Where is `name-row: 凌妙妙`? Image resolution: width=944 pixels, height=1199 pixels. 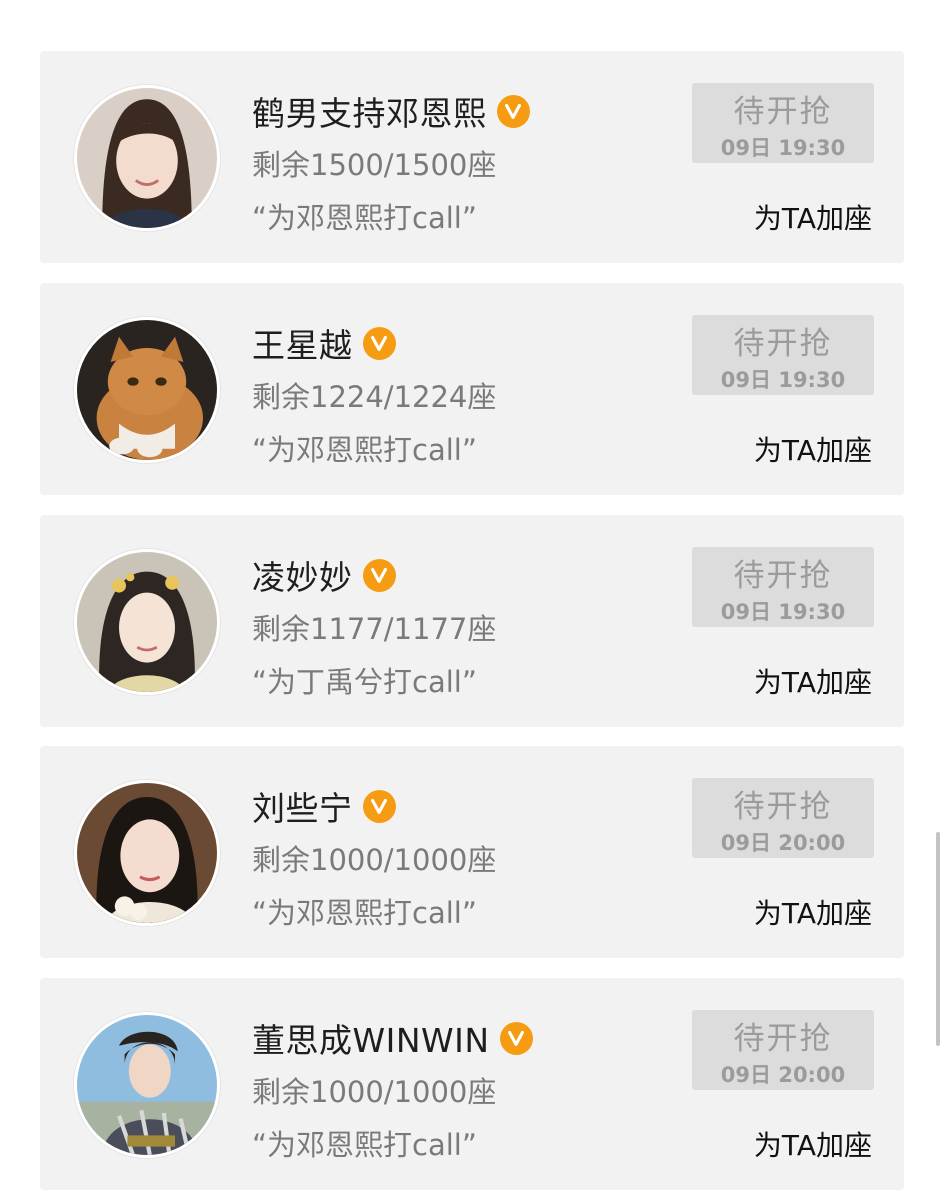 name-row: 凌妙妙 is located at coordinates (324, 575).